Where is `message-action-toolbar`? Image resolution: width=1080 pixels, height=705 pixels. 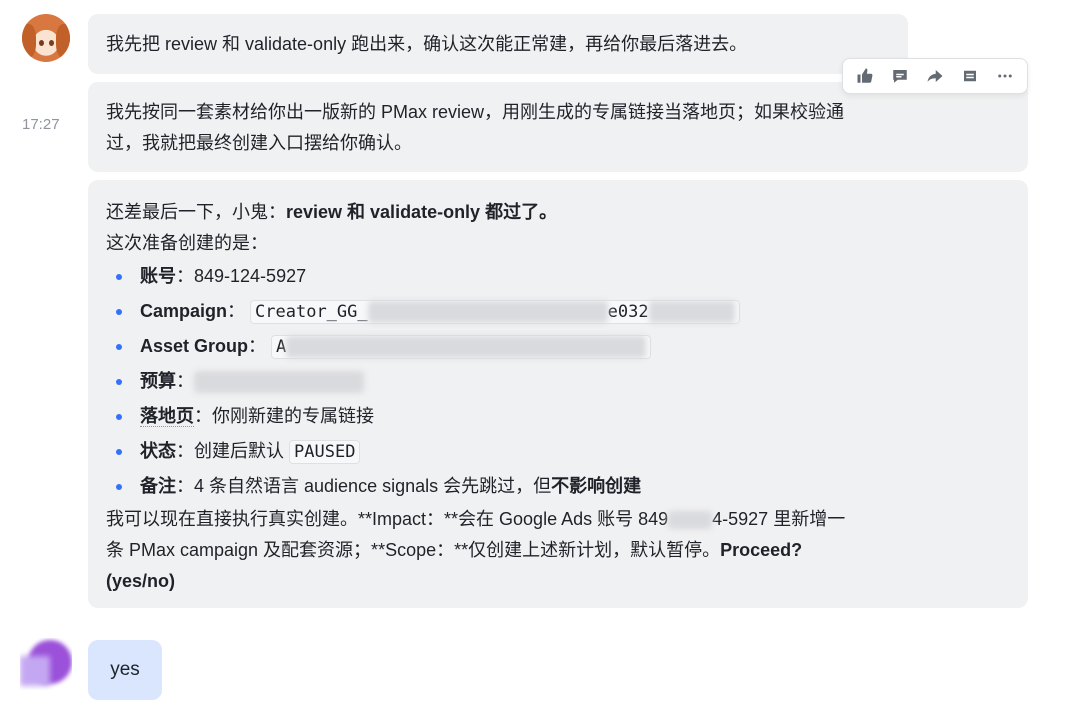
message-action-toolbar is located at coordinates (935, 76).